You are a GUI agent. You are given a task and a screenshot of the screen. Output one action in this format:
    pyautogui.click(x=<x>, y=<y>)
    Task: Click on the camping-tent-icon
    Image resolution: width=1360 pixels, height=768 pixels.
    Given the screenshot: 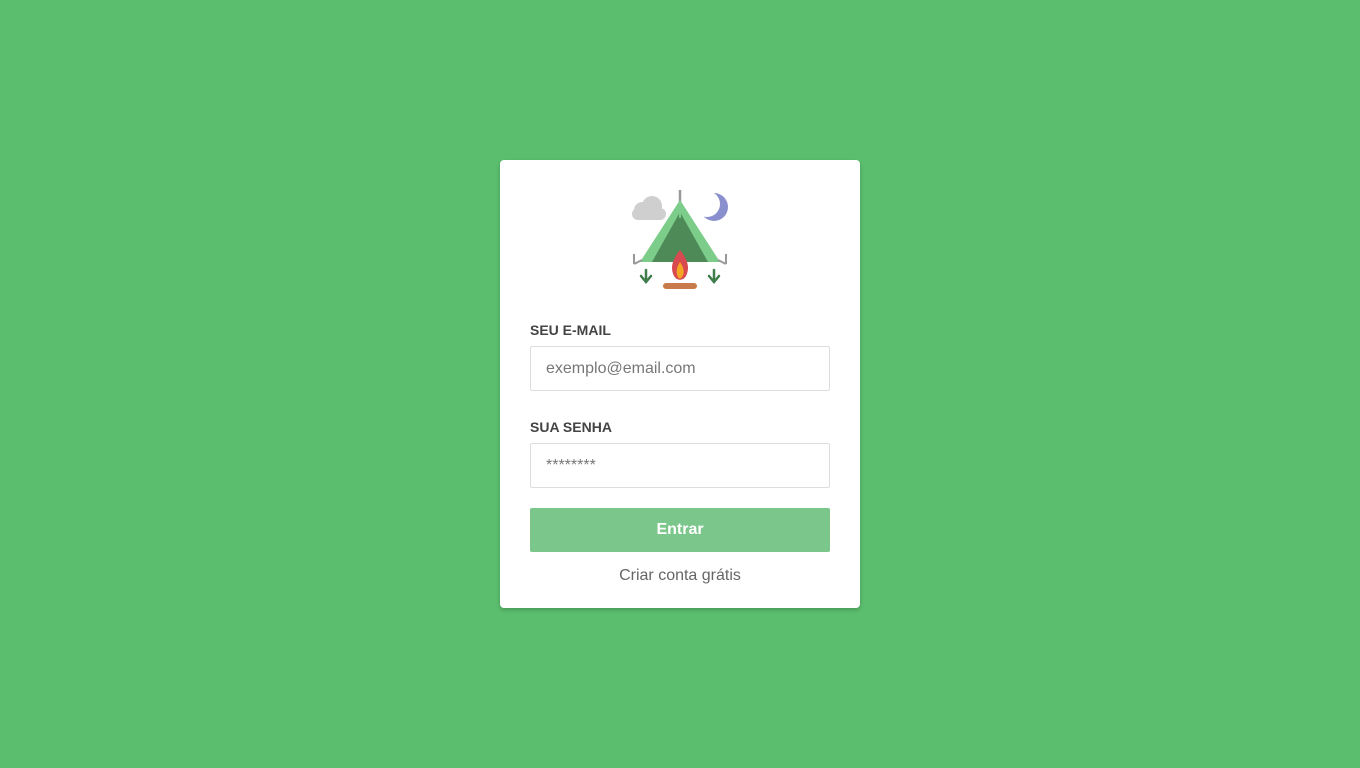 What is the action you would take?
    pyautogui.click(x=680, y=239)
    